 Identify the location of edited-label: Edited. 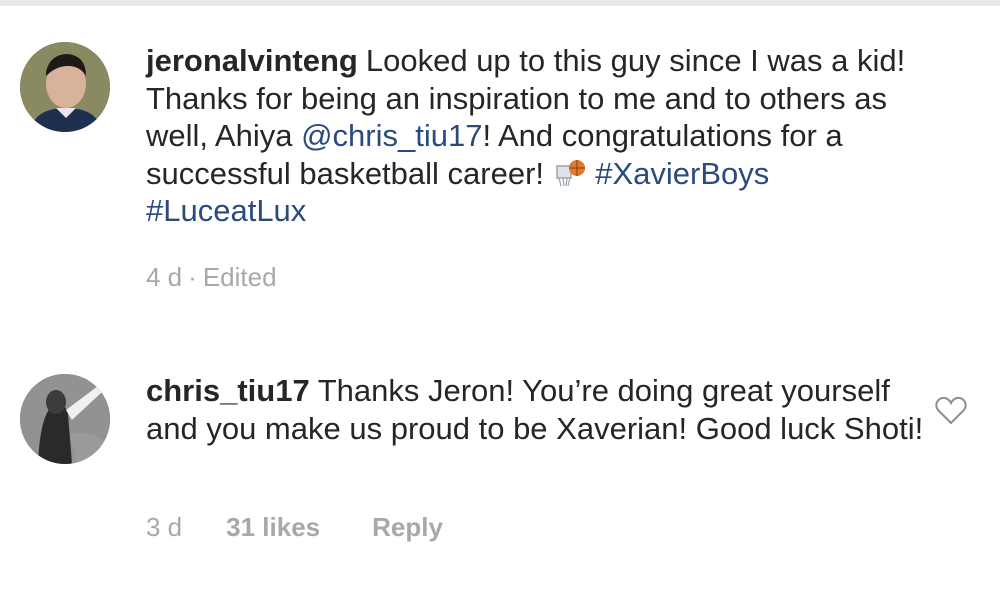
(239, 277).